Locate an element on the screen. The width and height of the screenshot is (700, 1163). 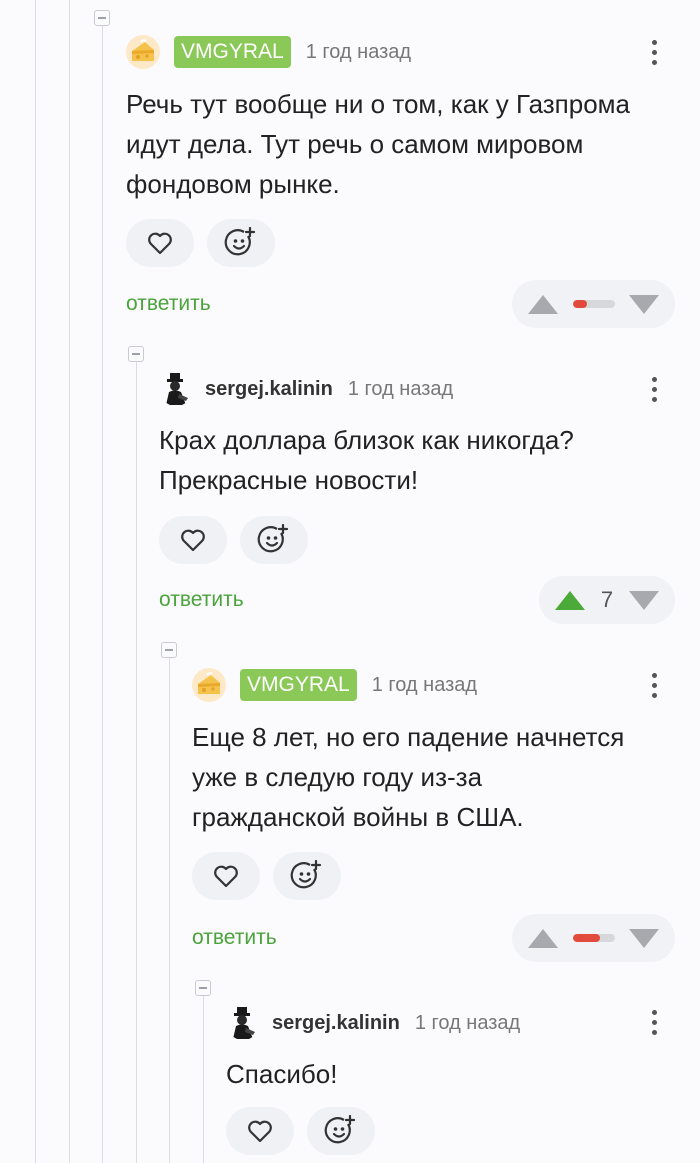
vote-widget: 7 is located at coordinates (607, 600).